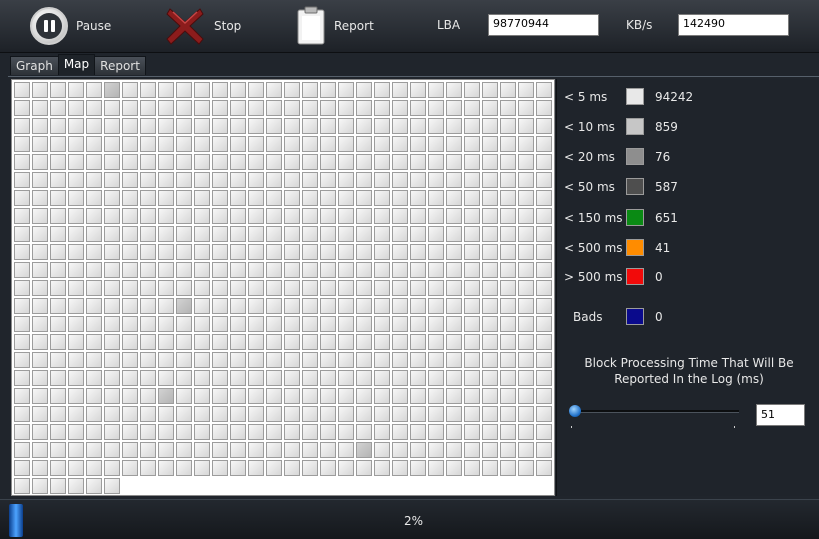  Describe the element at coordinates (354, 26) in the screenshot. I see `report-label: Report` at that location.